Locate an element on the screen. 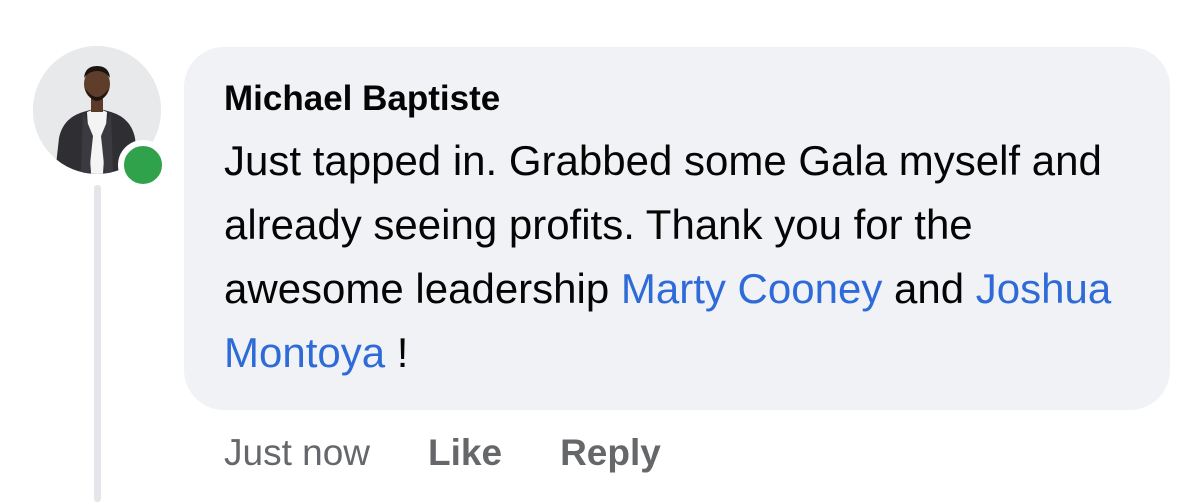 This screenshot has width=1200, height=502. online-status-indicator is located at coordinates (143, 165).